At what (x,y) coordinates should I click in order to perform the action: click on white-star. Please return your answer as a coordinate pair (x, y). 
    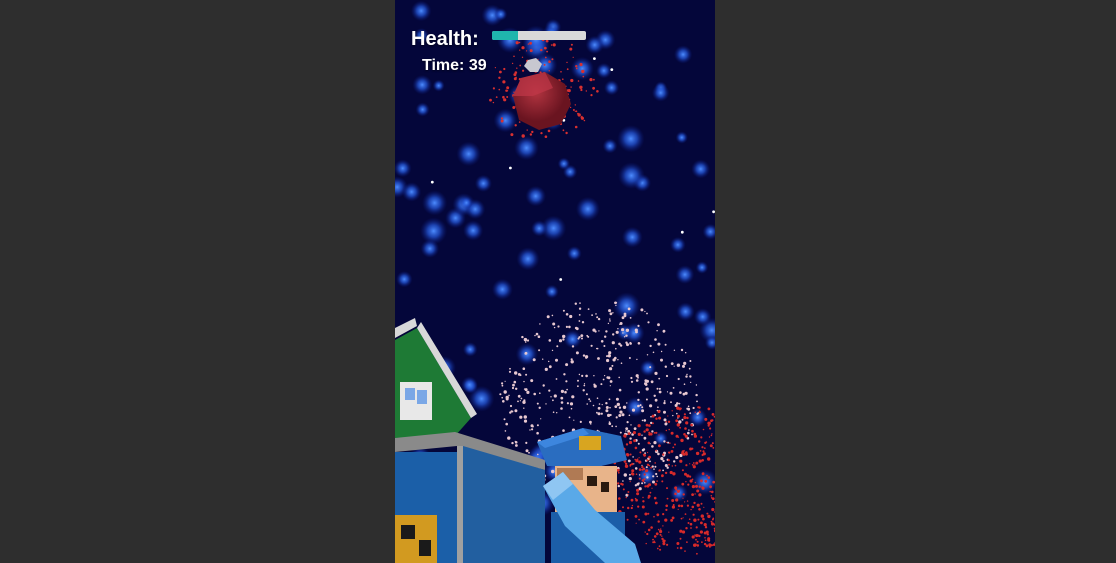
    Looking at the image, I should click on (612, 69).